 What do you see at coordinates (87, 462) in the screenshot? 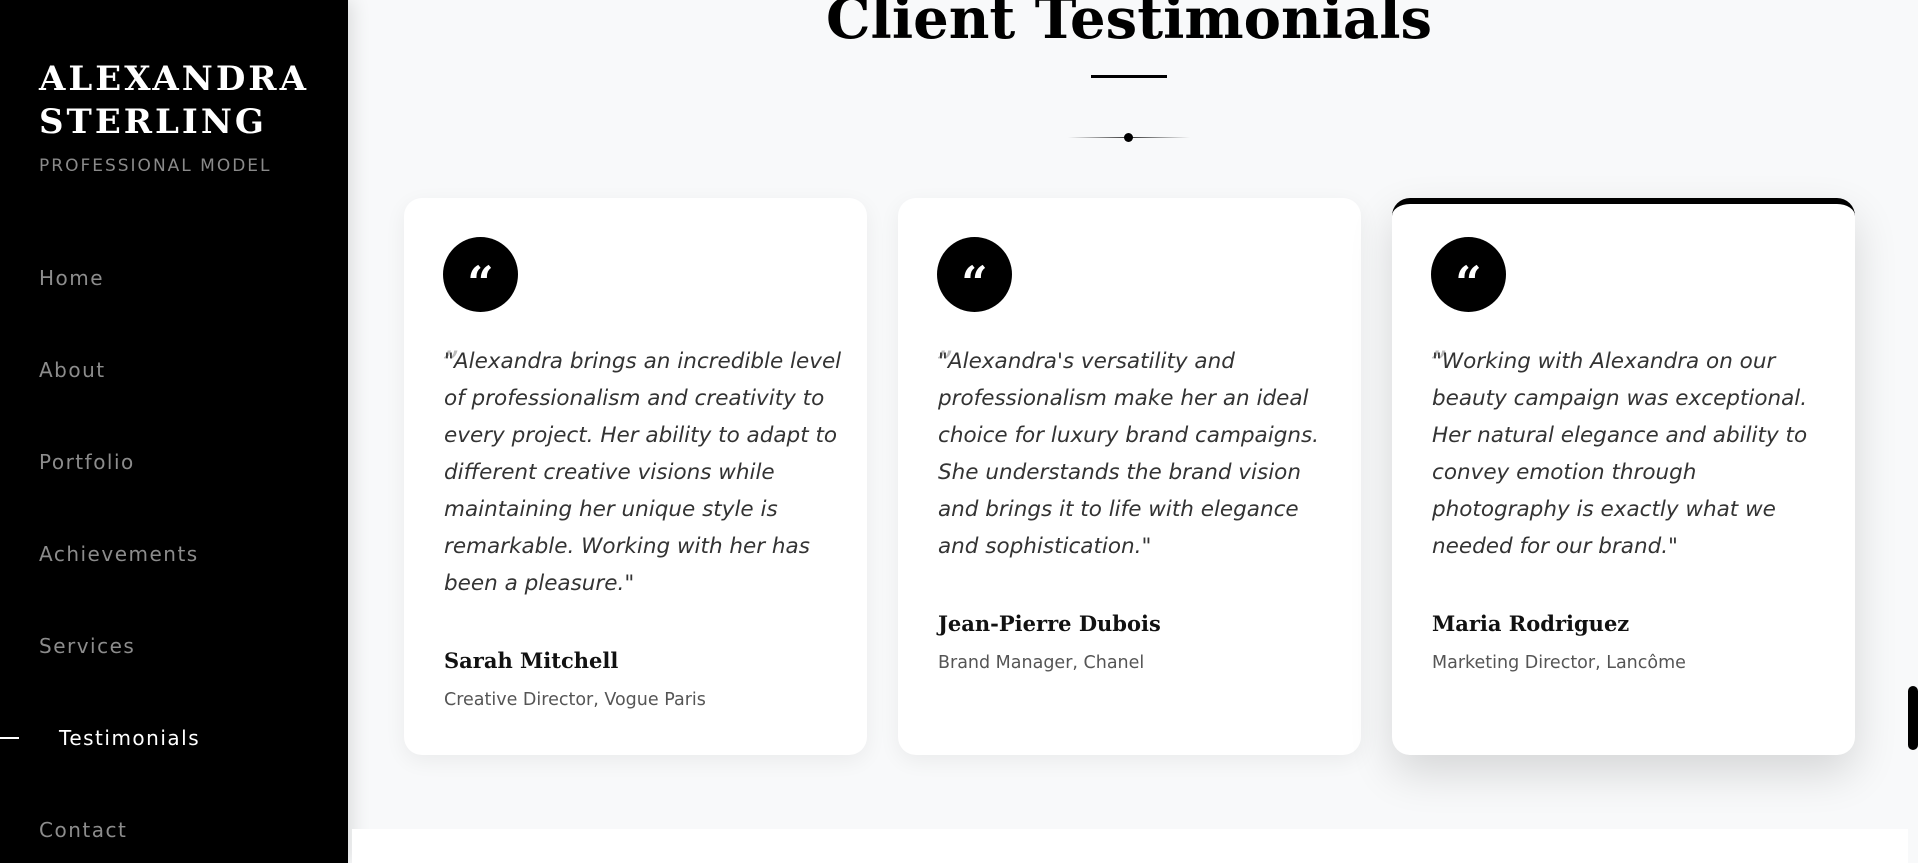
I see `nav-item-portfolio: Portfolio` at bounding box center [87, 462].